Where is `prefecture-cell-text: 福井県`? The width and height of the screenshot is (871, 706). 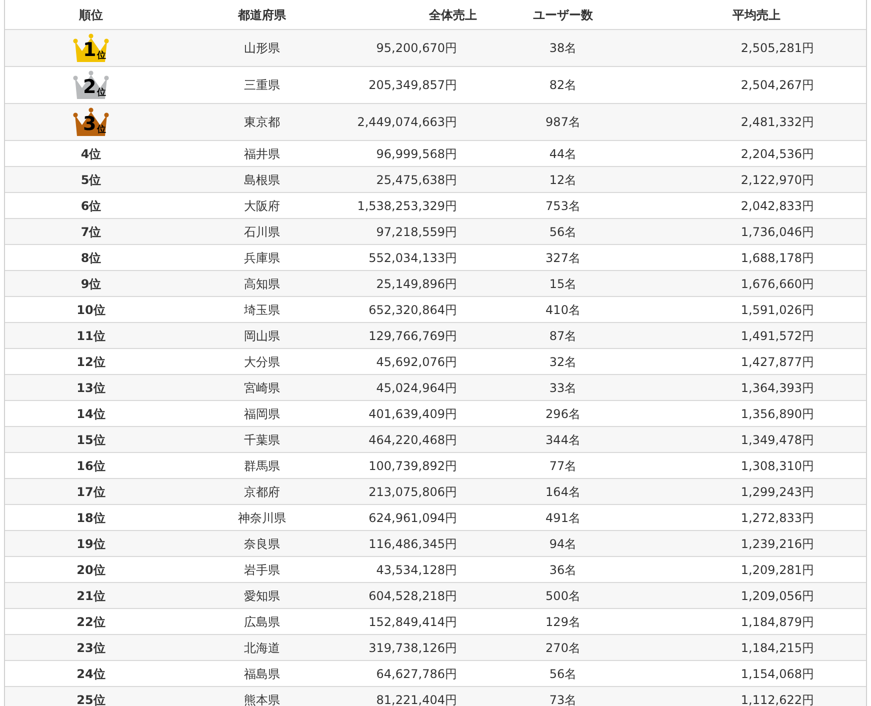
prefecture-cell-text: 福井県 is located at coordinates (262, 154).